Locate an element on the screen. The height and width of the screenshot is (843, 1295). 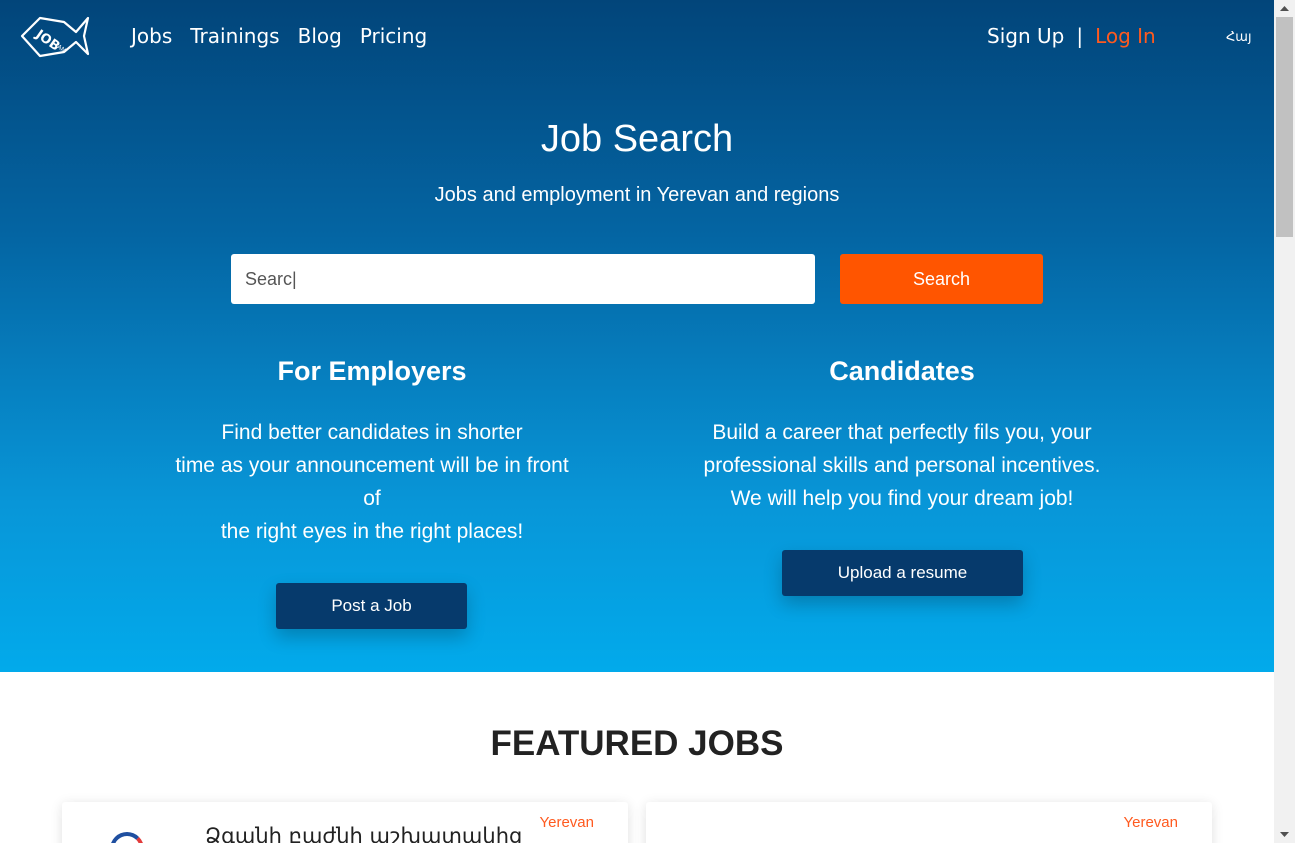
job-title: Ձգանի բաժնի աշխատակից is located at coordinates (363, 833).